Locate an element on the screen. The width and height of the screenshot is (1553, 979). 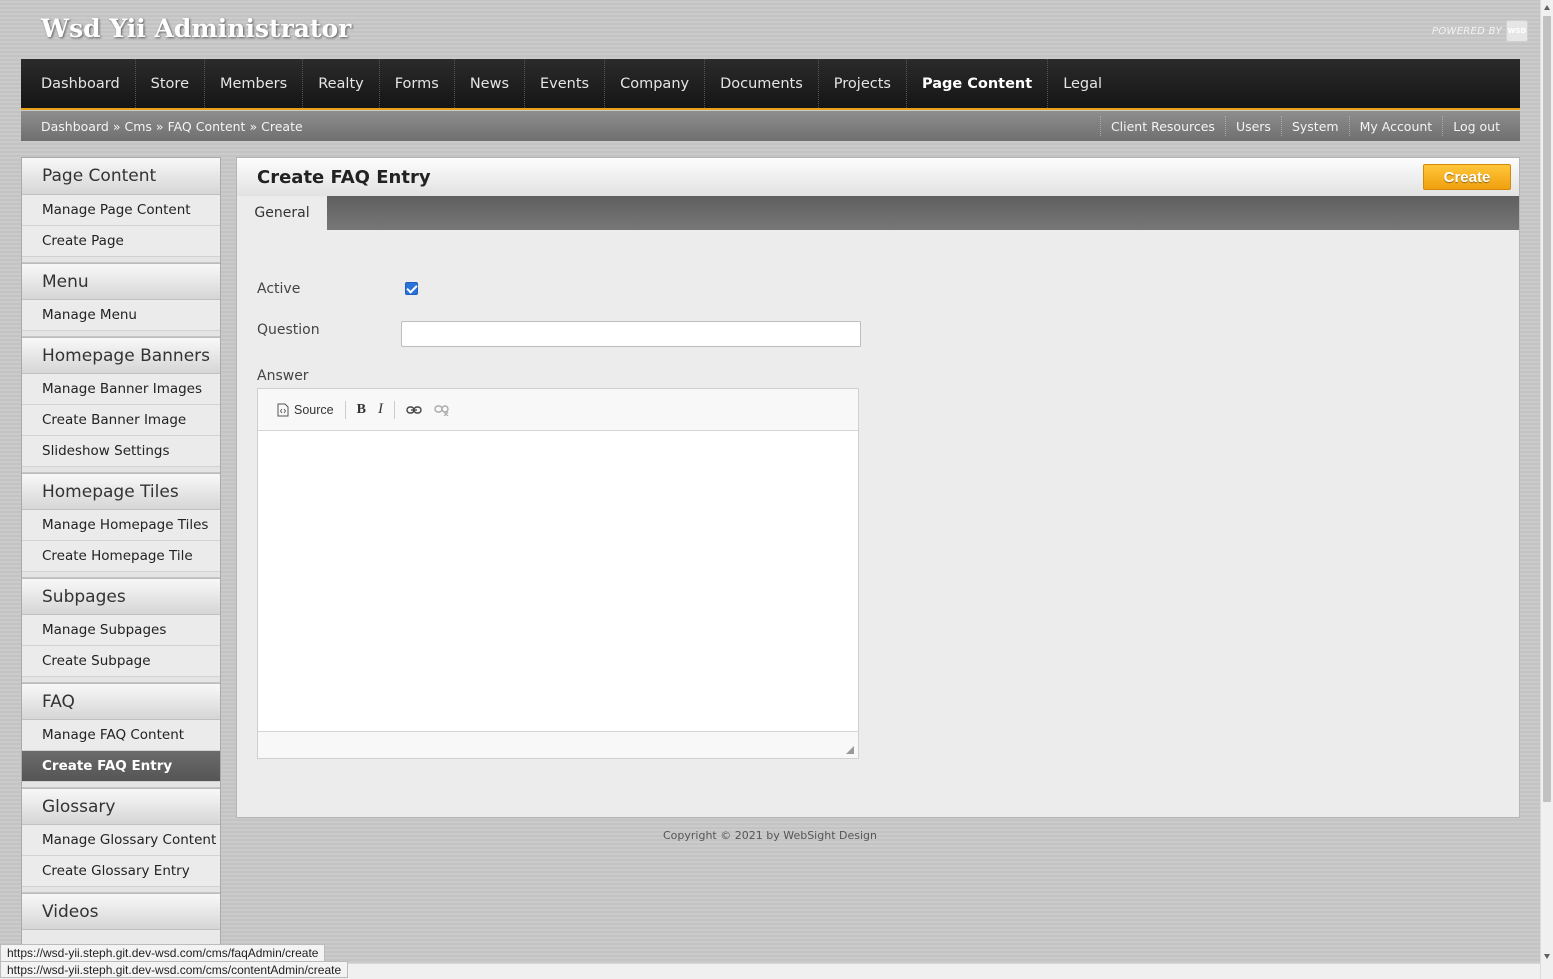
source-button: Source is located at coordinates (305, 410).